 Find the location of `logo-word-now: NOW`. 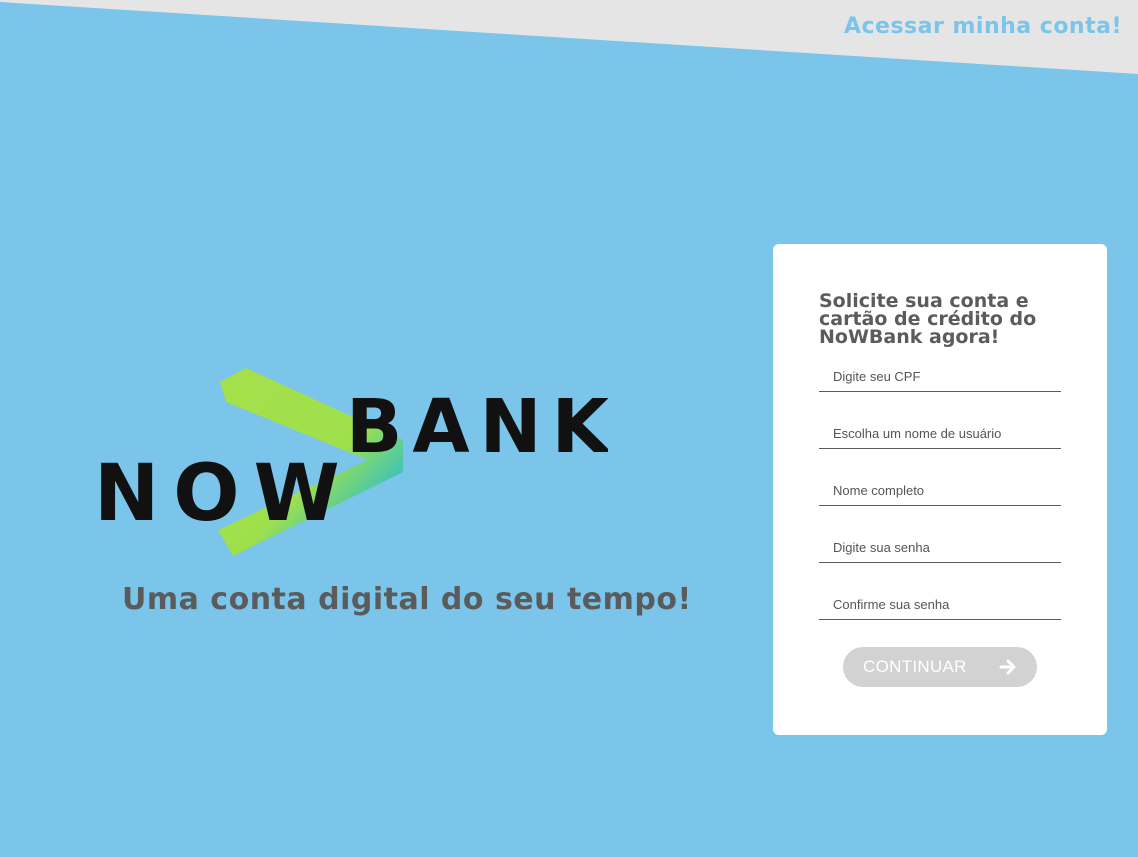

logo-word-now: NOW is located at coordinates (224, 494).